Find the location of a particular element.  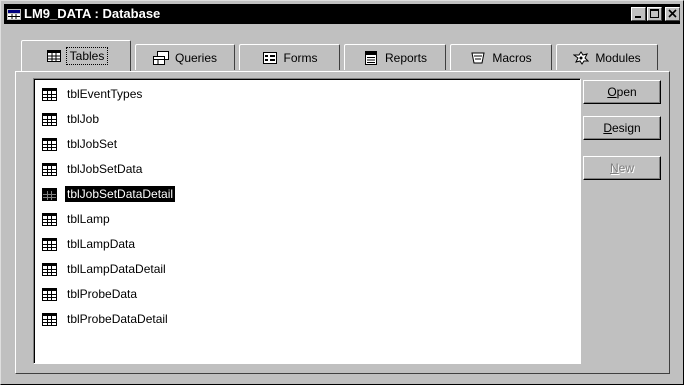

macro-icon is located at coordinates (478, 57).